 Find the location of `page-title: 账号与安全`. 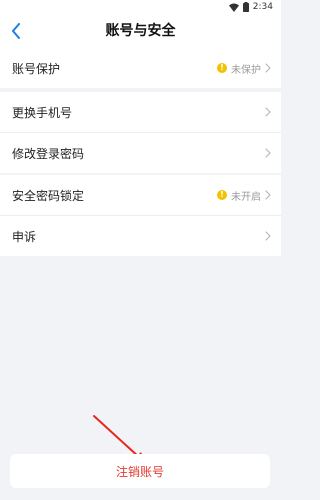

page-title: 账号与安全 is located at coordinates (140, 31).